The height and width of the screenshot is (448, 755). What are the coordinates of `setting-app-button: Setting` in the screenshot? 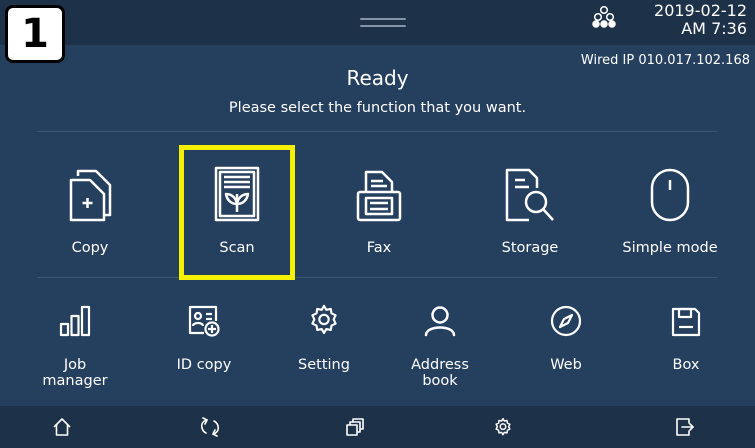 It's located at (324, 338).